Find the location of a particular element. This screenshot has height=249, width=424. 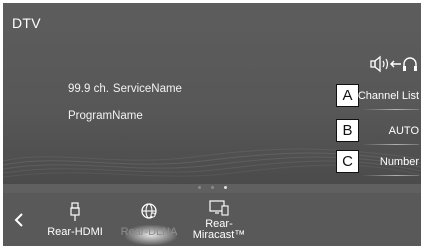

auto-button: B AUTO is located at coordinates (377, 132).